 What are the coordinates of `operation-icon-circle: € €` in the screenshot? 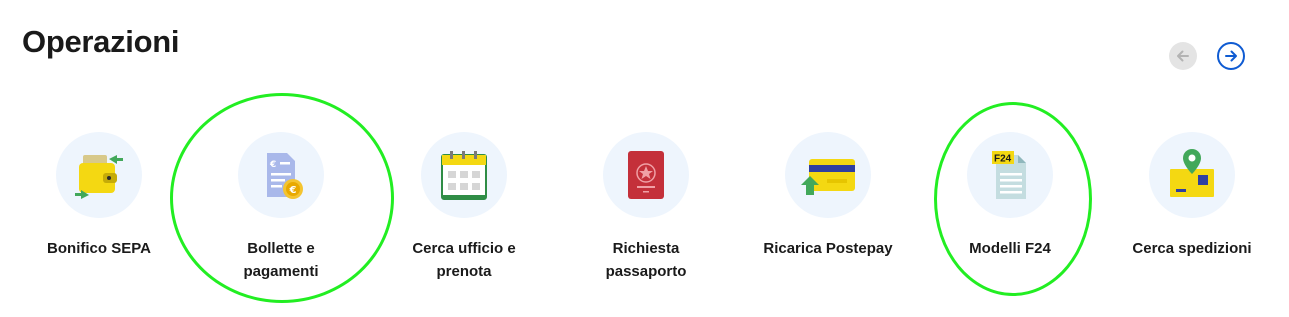 It's located at (281, 175).